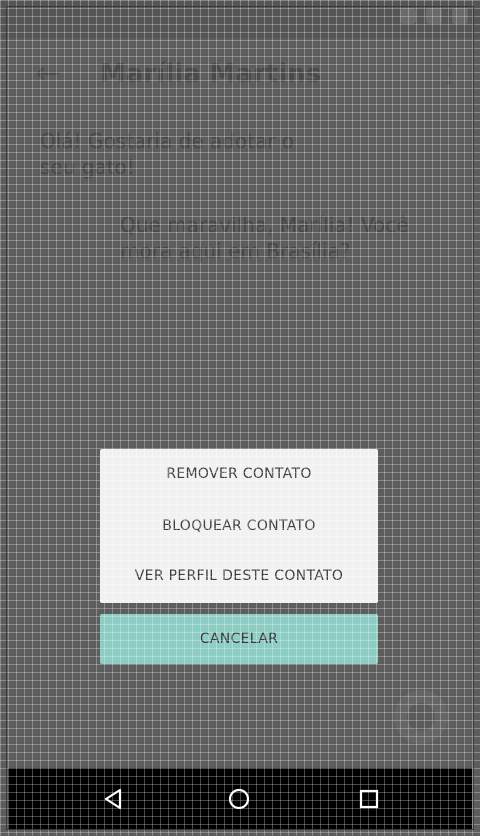 This screenshot has height=836, width=480. I want to click on wifi-icon, so click(434, 16).